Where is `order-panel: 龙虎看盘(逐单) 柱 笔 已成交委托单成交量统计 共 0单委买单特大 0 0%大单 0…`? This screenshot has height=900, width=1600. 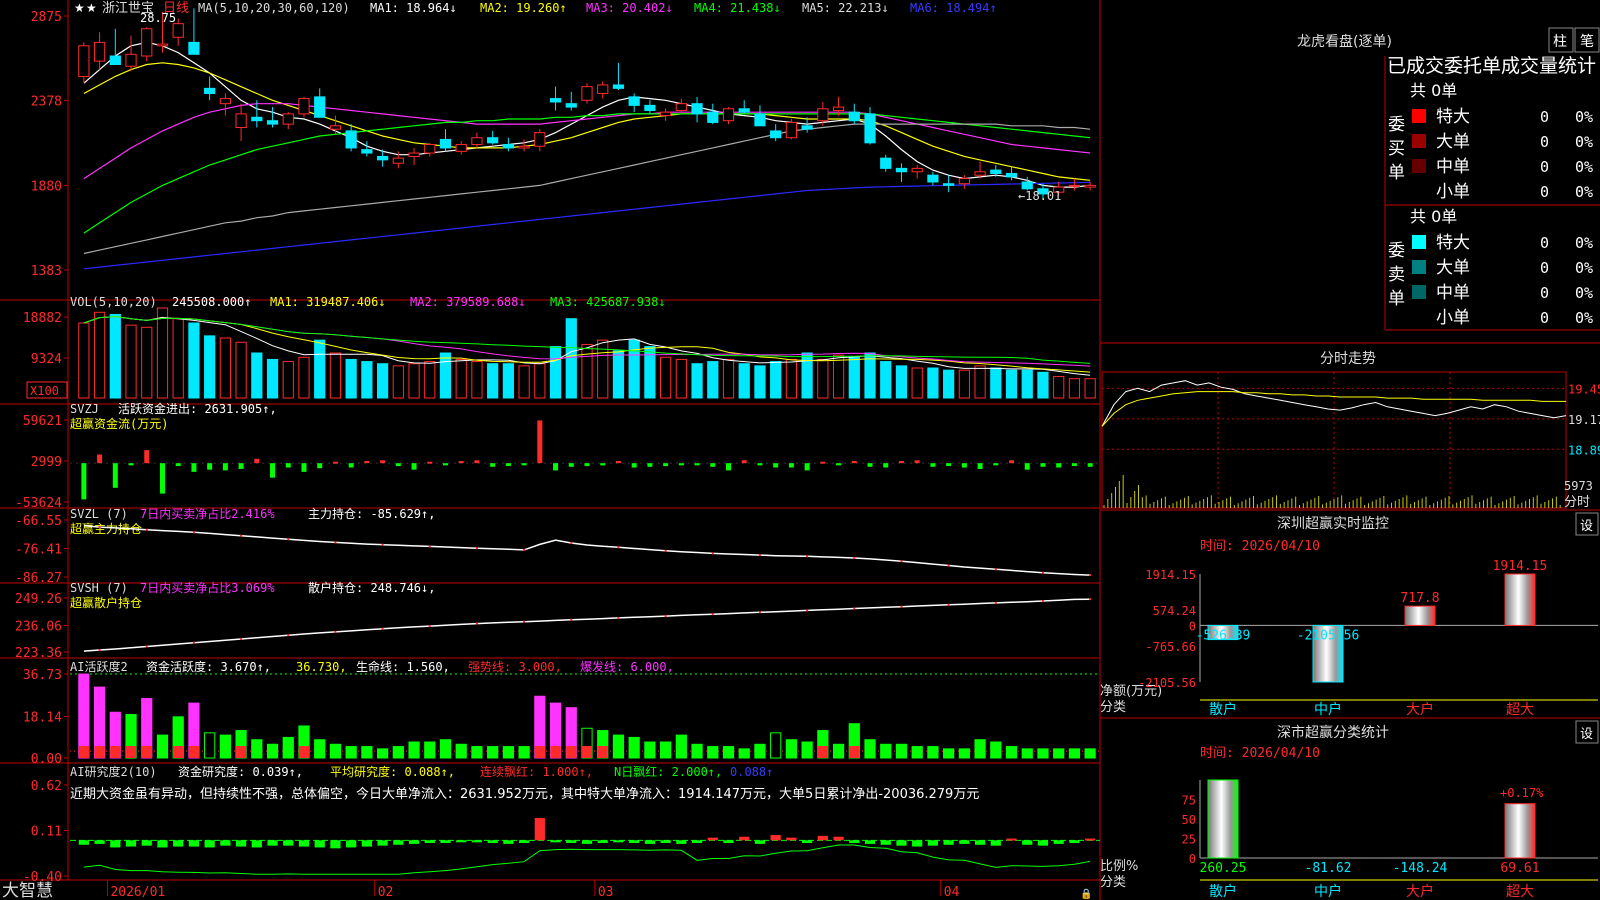 order-panel: 龙虎看盘(逐单) 柱 笔 已成交委托单成交量统计 共 0单委买单特大 0 0%大单 0… is located at coordinates (1448, 177).